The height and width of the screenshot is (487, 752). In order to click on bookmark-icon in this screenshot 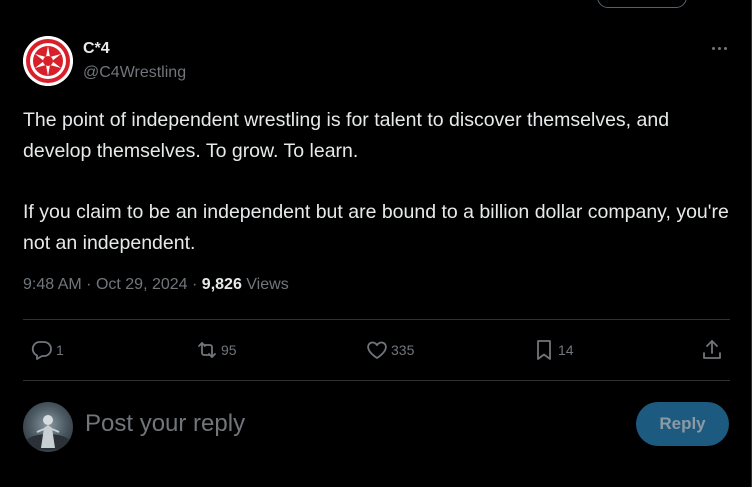, I will do `click(544, 350)`.